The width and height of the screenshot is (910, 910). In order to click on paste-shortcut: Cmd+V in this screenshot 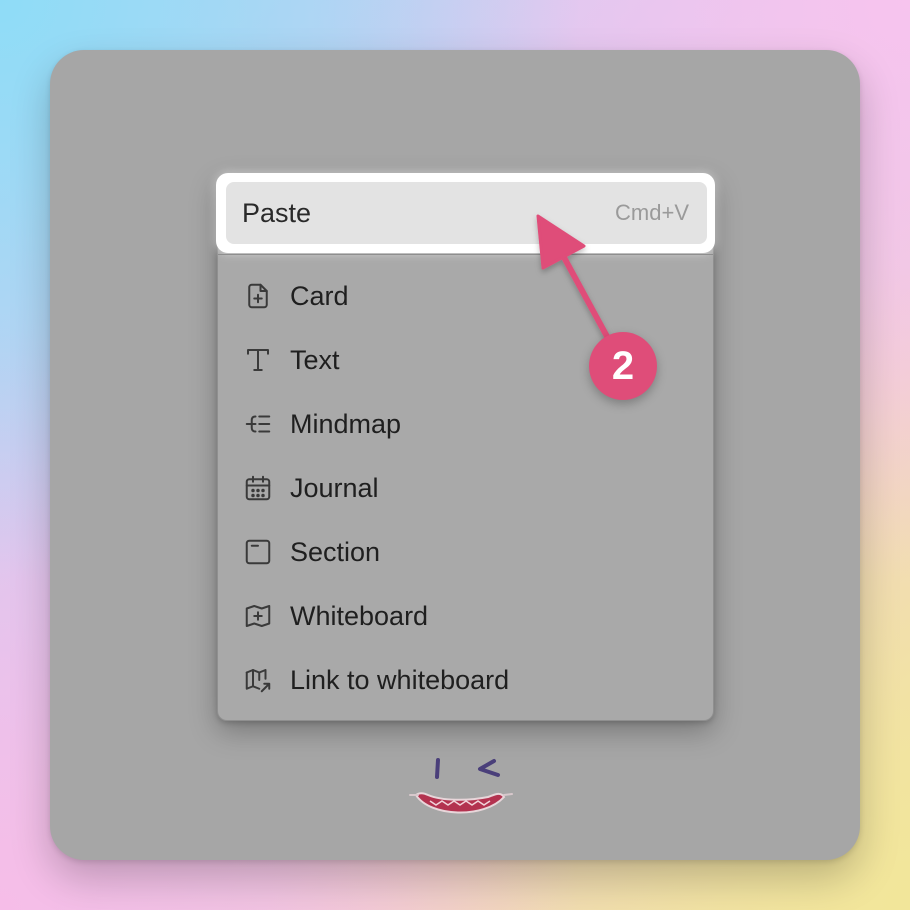, I will do `click(652, 212)`.